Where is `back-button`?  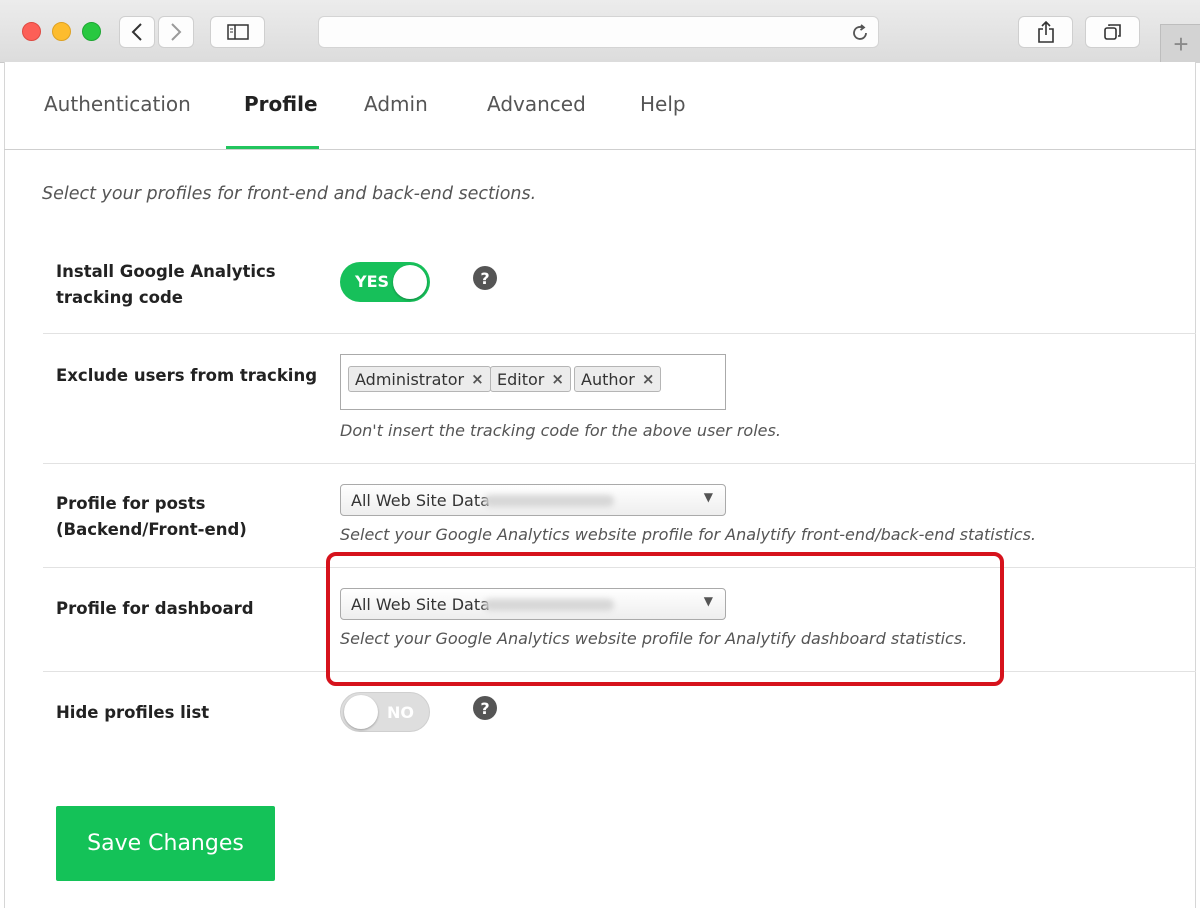
back-button is located at coordinates (137, 32).